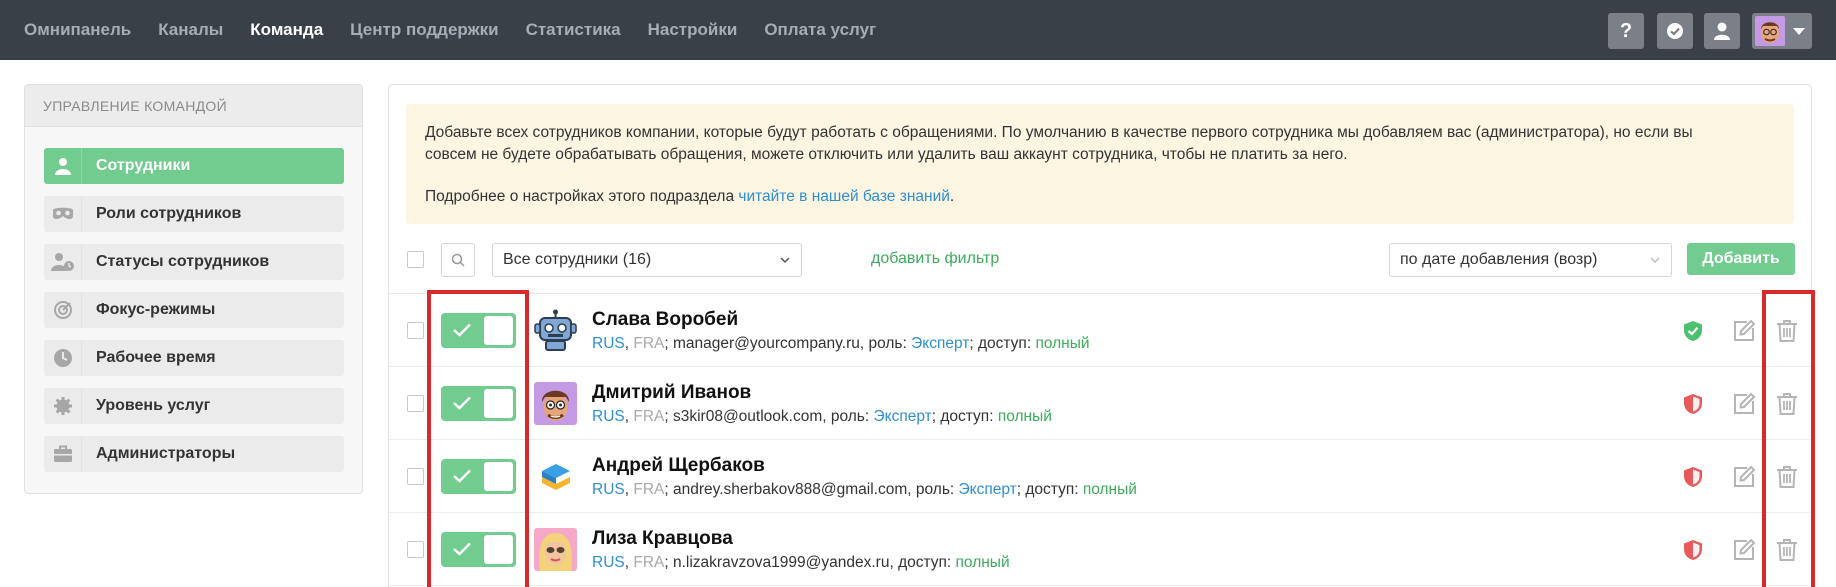  I want to click on sidebar-item-label: Фокус-режимы, so click(156, 309).